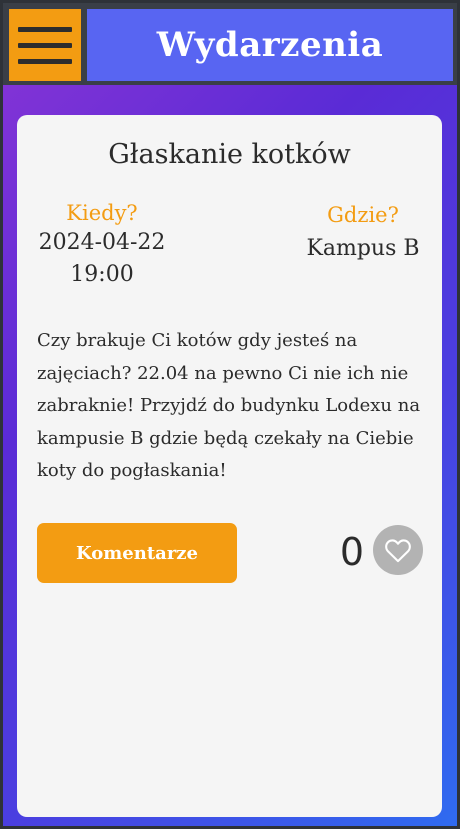 This screenshot has height=829, width=460. I want to click on page-title: Wydarzenia, so click(270, 45).